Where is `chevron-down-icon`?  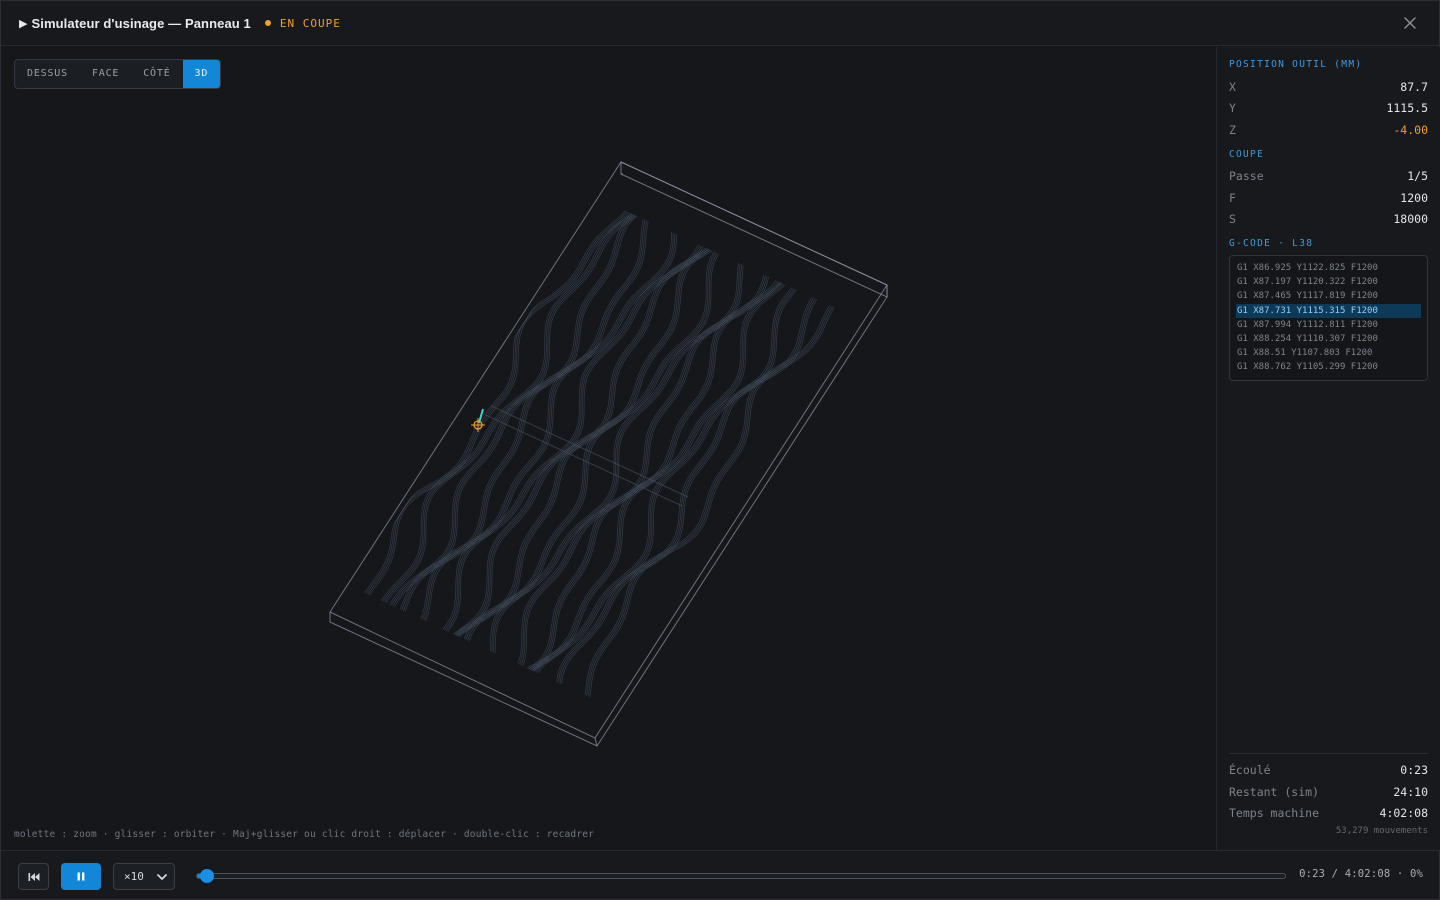
chevron-down-icon is located at coordinates (162, 877).